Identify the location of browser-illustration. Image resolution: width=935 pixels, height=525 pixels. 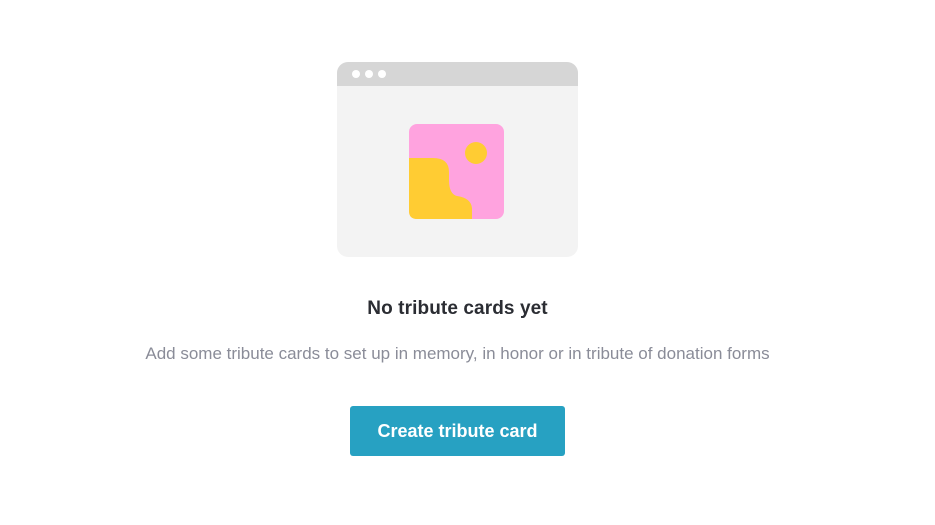
(457, 159).